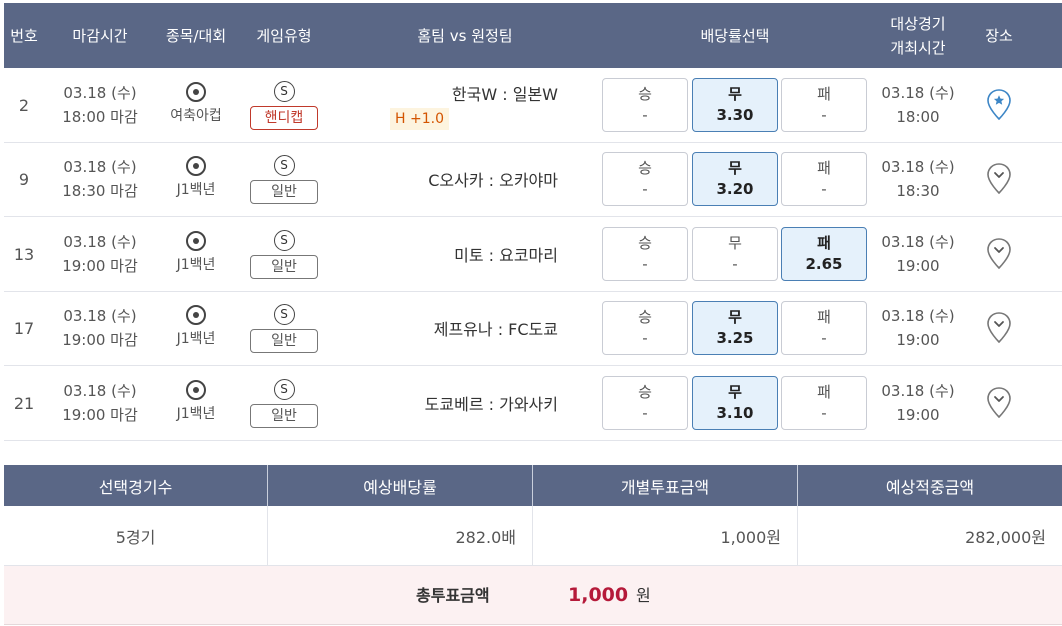 This screenshot has width=1062, height=626. I want to click on odds-draw-button: 무 -, so click(735, 254).